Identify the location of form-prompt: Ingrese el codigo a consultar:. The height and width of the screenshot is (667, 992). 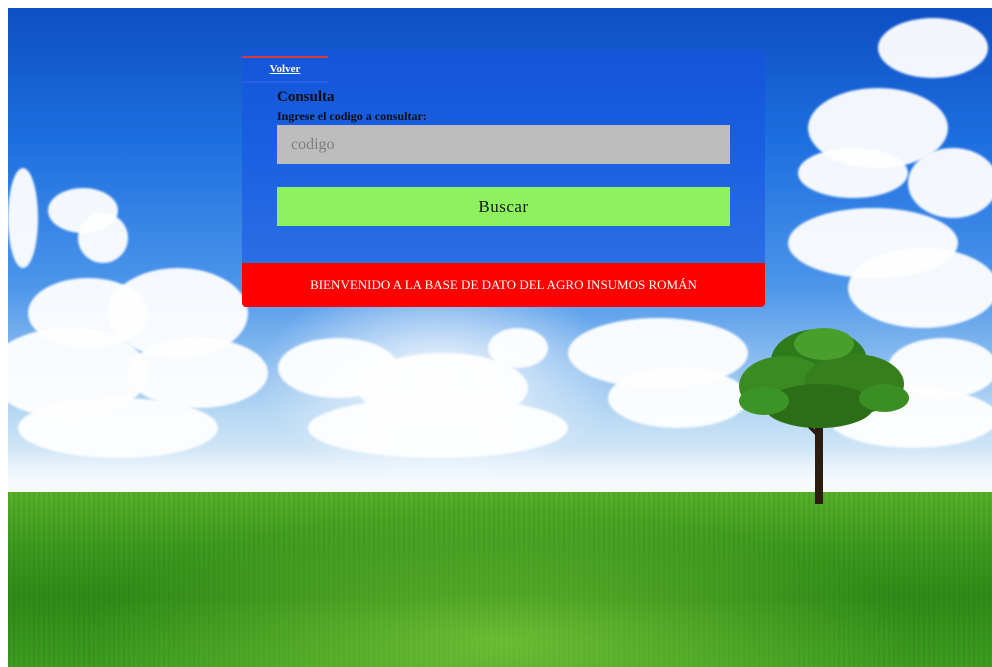
(352, 116).